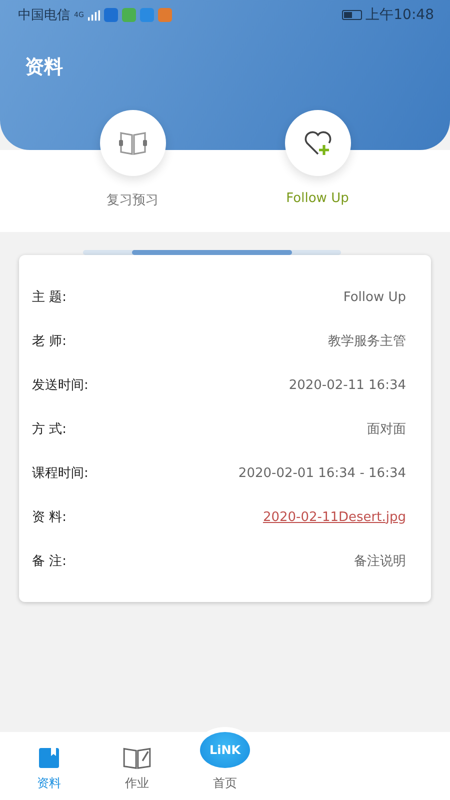  What do you see at coordinates (60, 473) in the screenshot?
I see `field-label: 课程时间:` at bounding box center [60, 473].